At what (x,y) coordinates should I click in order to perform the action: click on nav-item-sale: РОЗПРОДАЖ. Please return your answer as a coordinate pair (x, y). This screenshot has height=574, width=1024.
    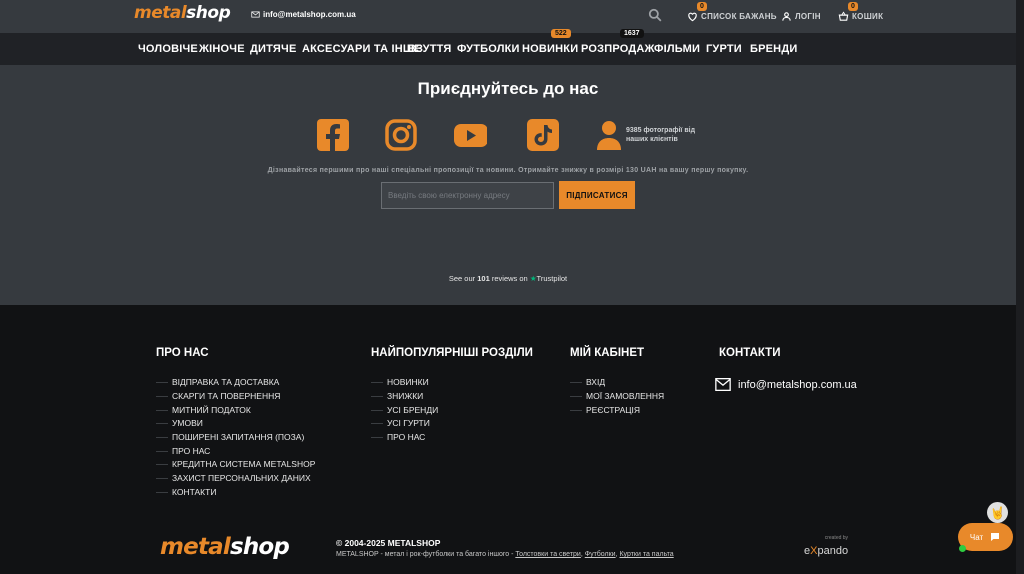
    Looking at the image, I should click on (618, 49).